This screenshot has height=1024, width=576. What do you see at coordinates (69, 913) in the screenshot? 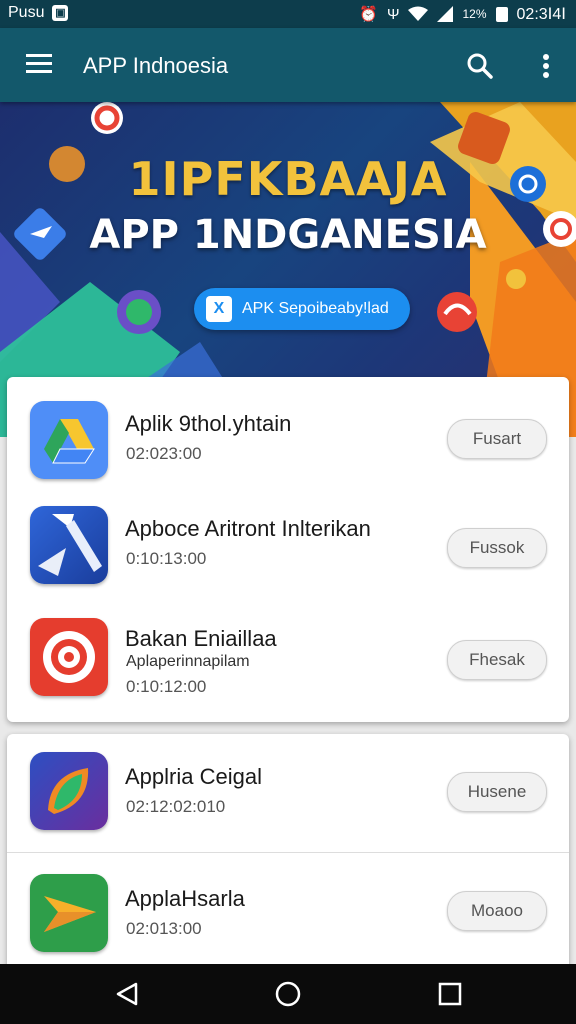
I see `arrow-icon` at bounding box center [69, 913].